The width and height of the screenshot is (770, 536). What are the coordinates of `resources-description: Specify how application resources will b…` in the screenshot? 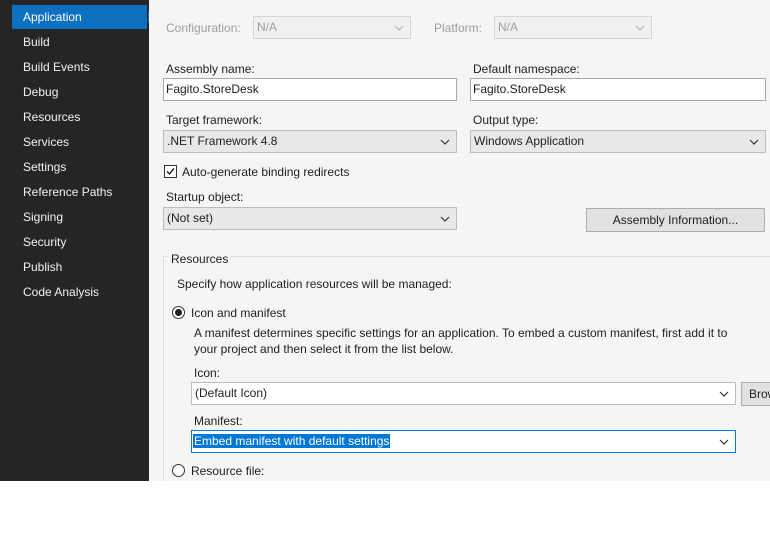 It's located at (314, 284).